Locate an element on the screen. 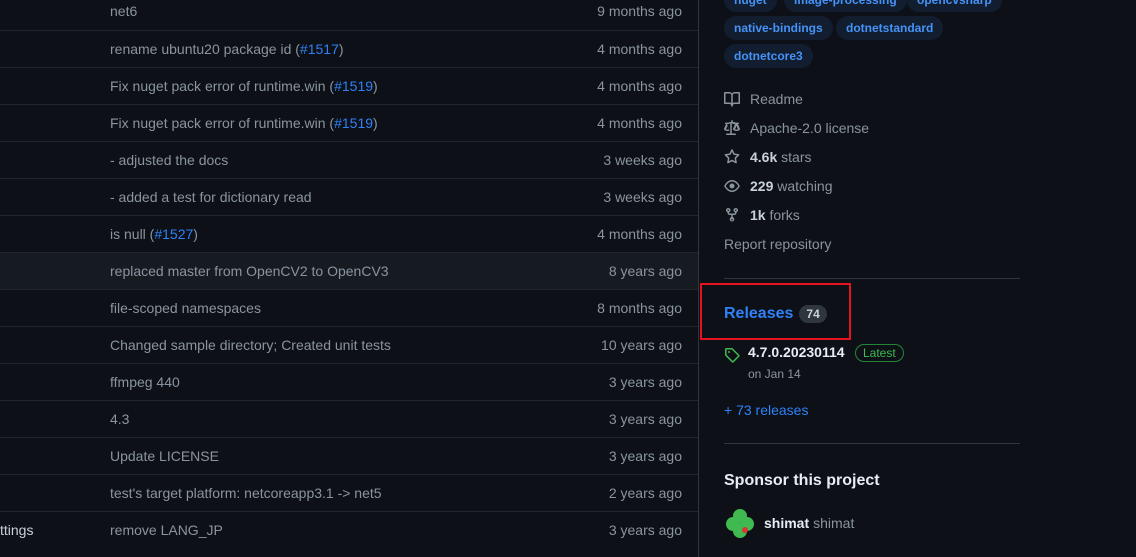 The height and width of the screenshot is (557, 1136). commit-age: 8 years ago is located at coordinates (645, 271).